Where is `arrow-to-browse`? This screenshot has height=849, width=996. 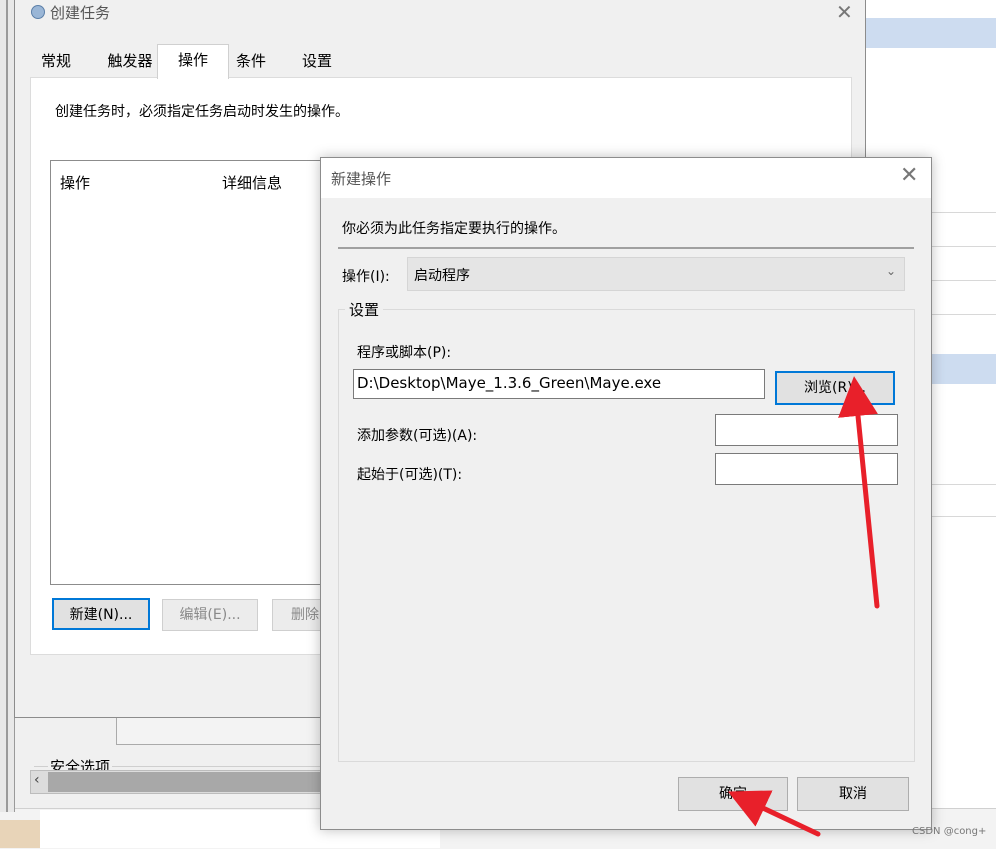 arrow-to-browse is located at coordinates (859, 492).